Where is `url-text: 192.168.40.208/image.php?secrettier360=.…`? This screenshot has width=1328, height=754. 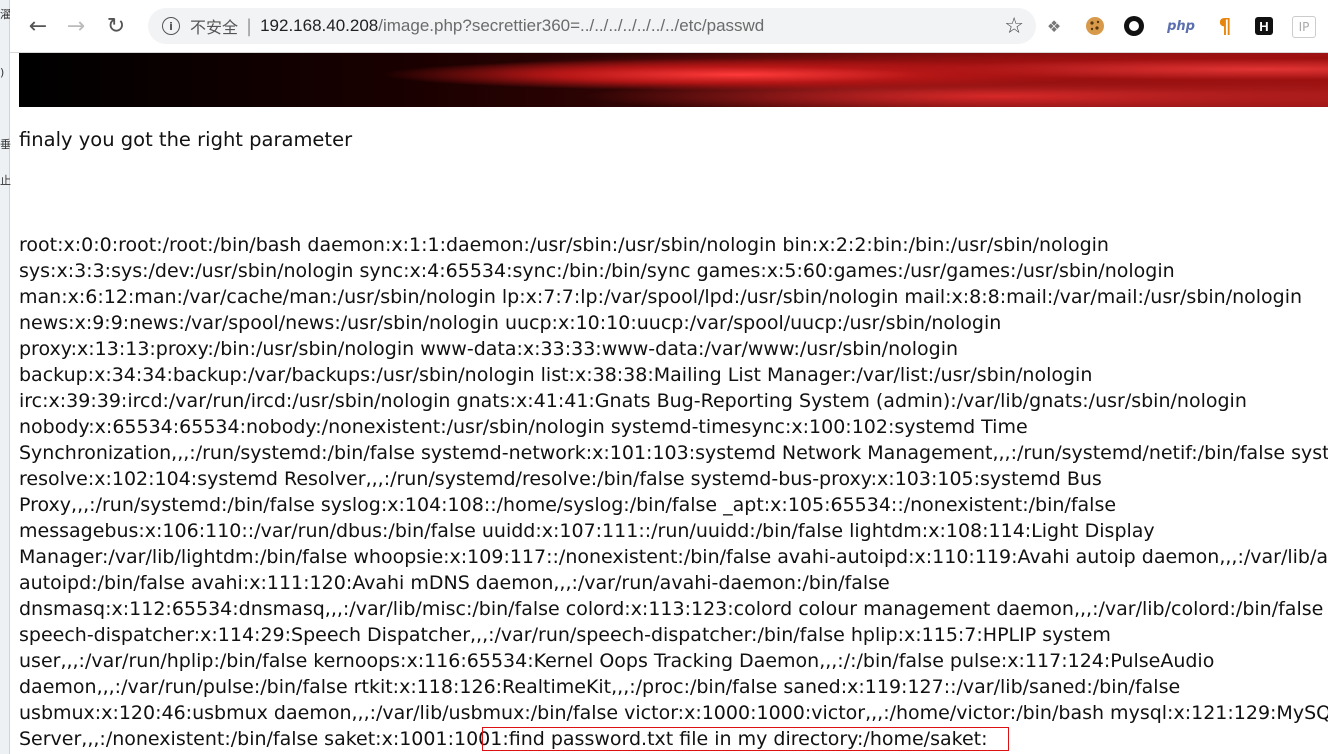
url-text: 192.168.40.208/image.php?secrettier360=.… is located at coordinates (512, 26).